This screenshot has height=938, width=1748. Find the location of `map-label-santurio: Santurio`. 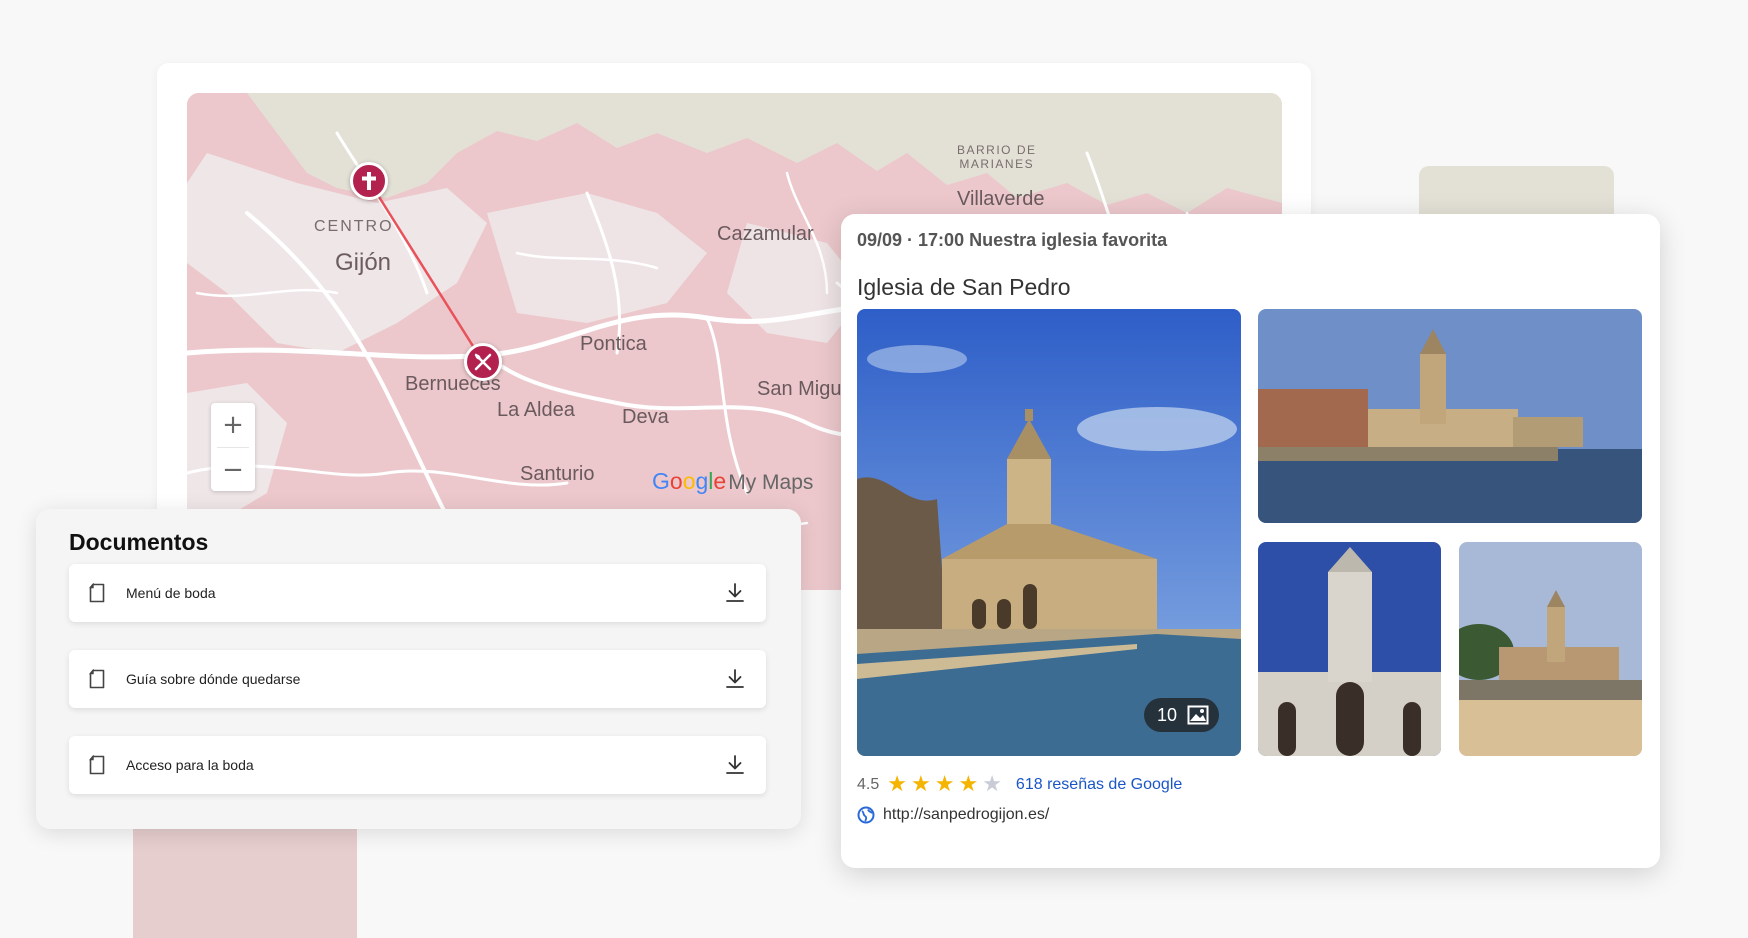

map-label-santurio: Santurio is located at coordinates (557, 474).